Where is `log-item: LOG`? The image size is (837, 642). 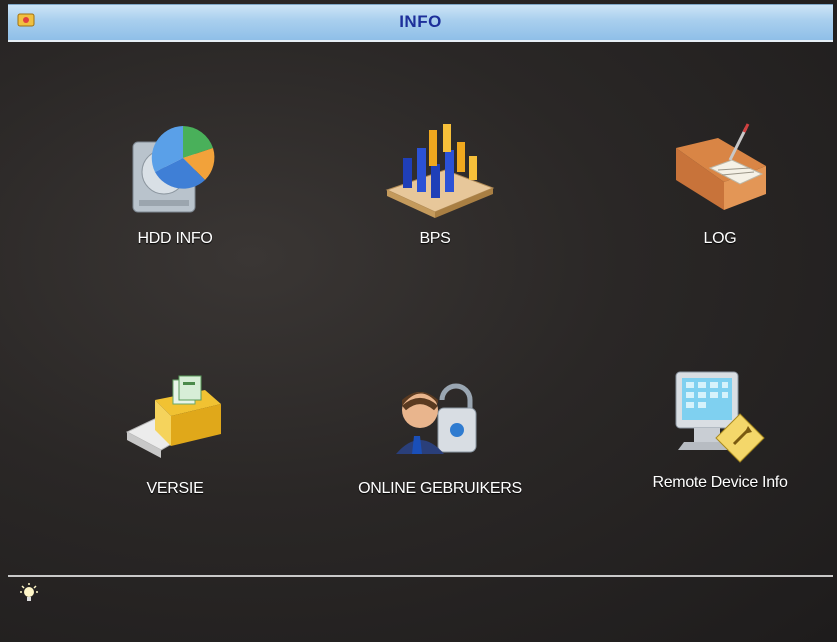
log-item: LOG is located at coordinates (720, 195).